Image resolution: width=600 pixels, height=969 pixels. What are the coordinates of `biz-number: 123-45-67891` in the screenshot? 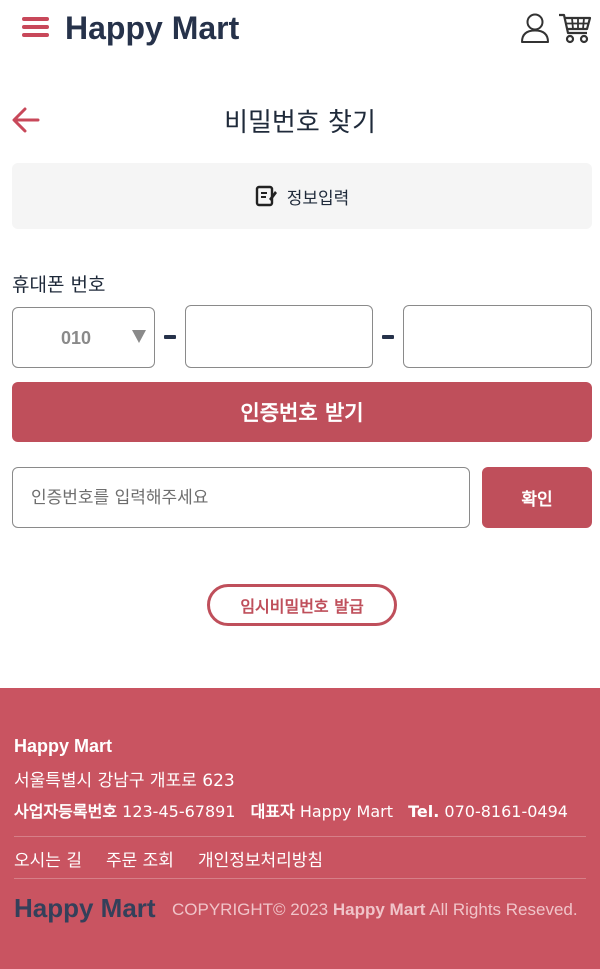 It's located at (179, 811).